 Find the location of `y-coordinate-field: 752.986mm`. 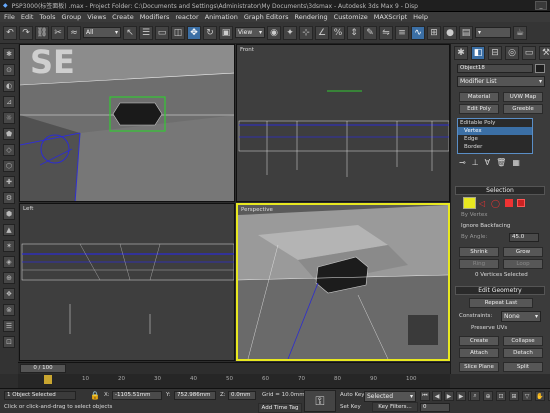

y-coordinate-field: 752.986mm is located at coordinates (195, 395).